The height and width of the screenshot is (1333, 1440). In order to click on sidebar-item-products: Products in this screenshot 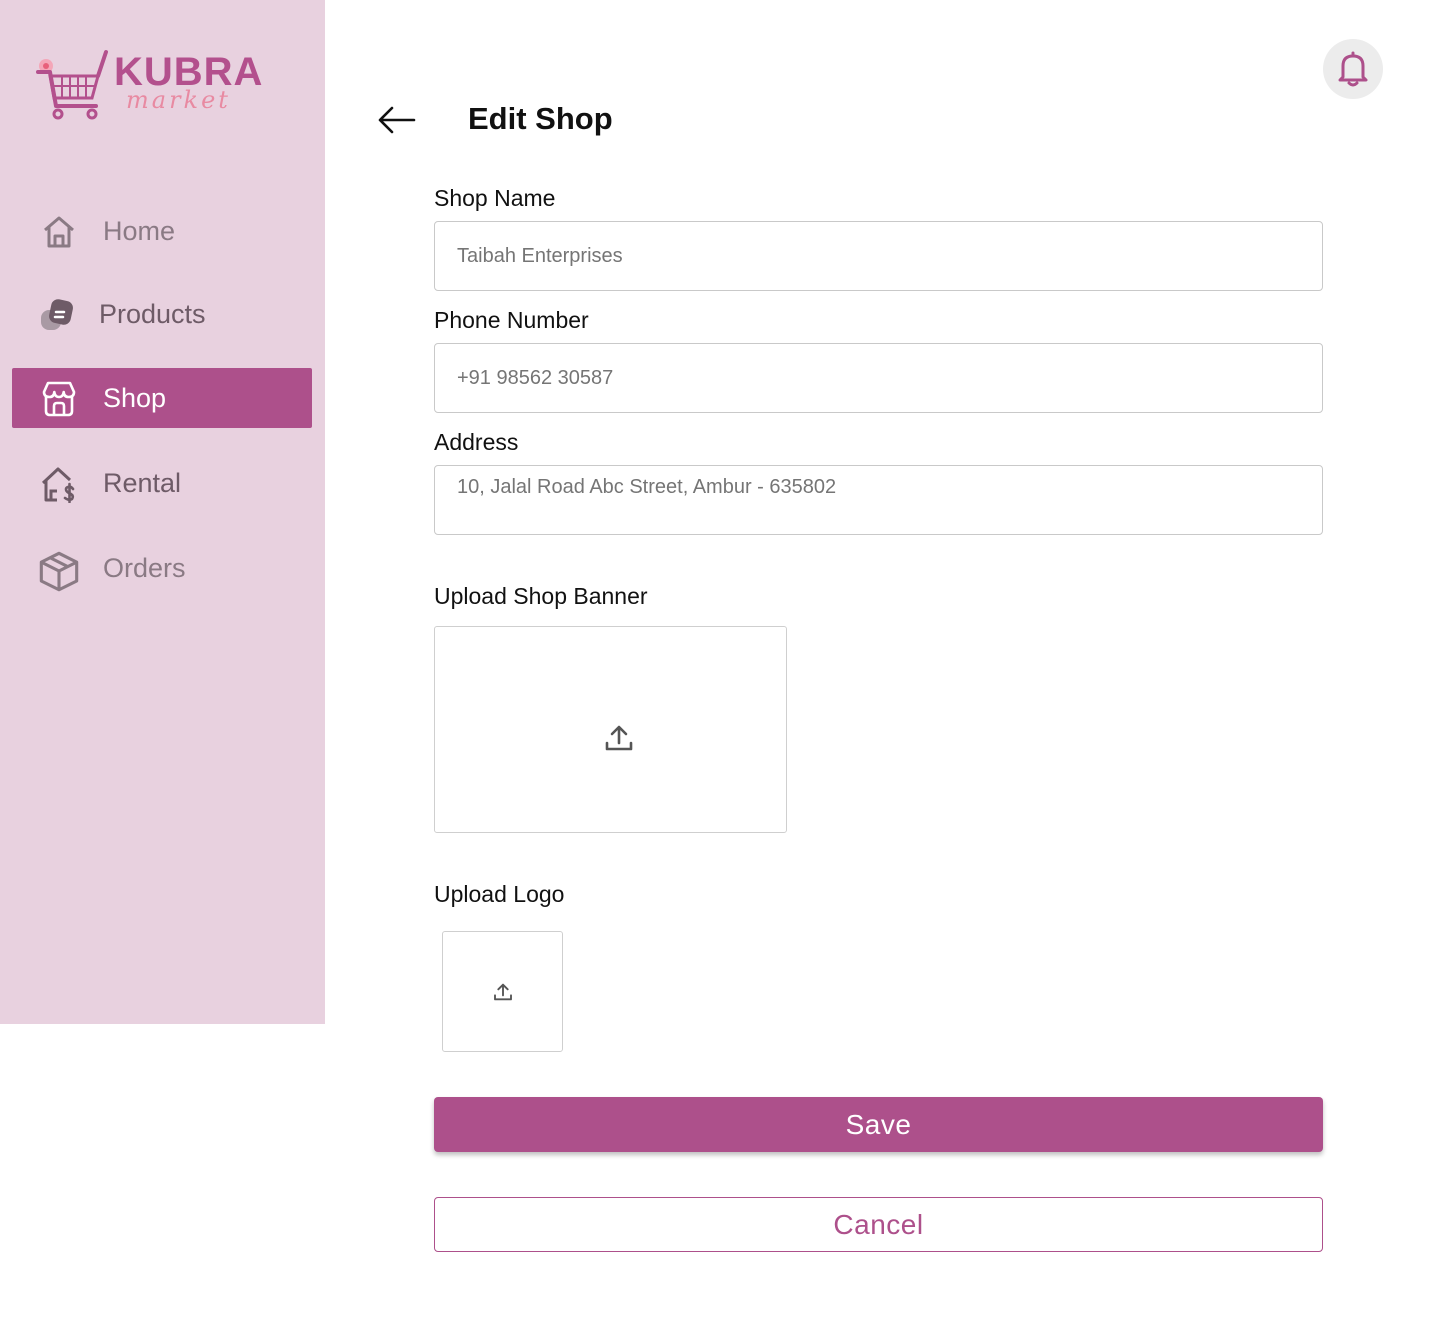, I will do `click(162, 314)`.